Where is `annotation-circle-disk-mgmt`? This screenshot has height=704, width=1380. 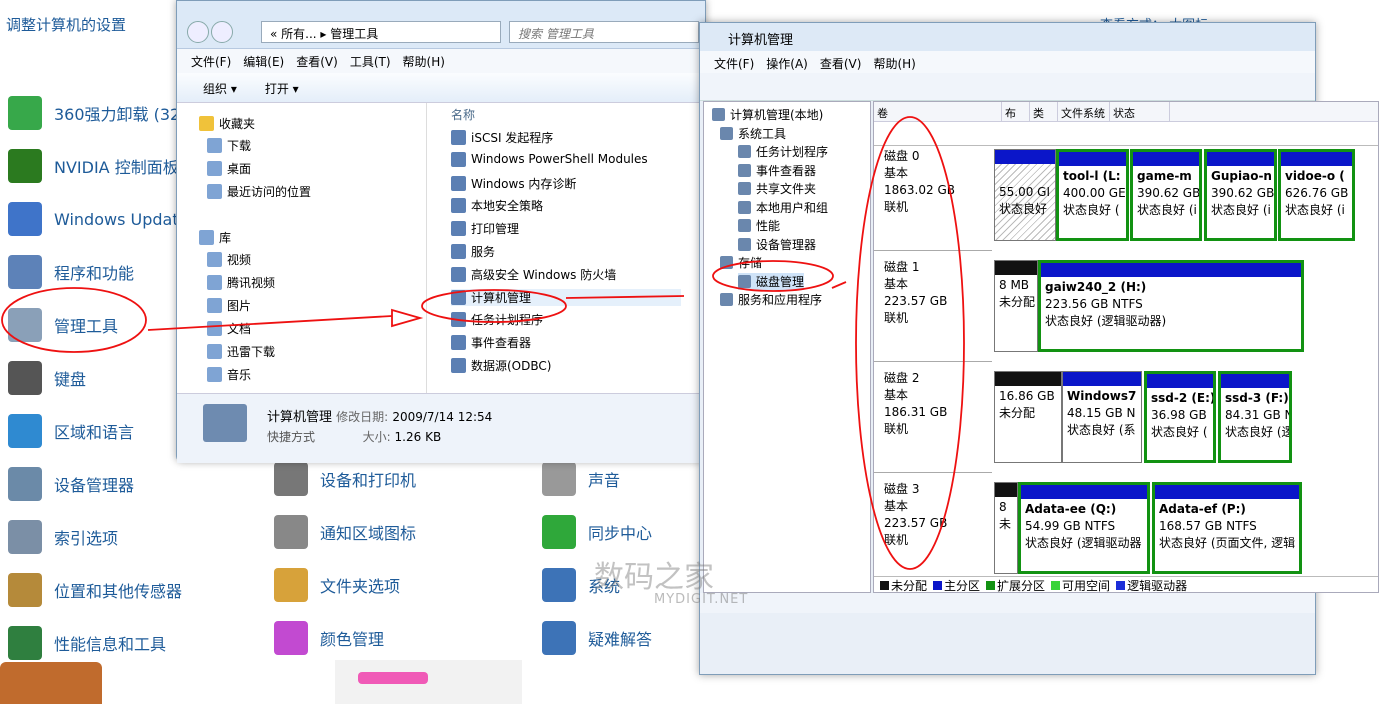
annotation-circle-disk-mgmt is located at coordinates (773, 276).